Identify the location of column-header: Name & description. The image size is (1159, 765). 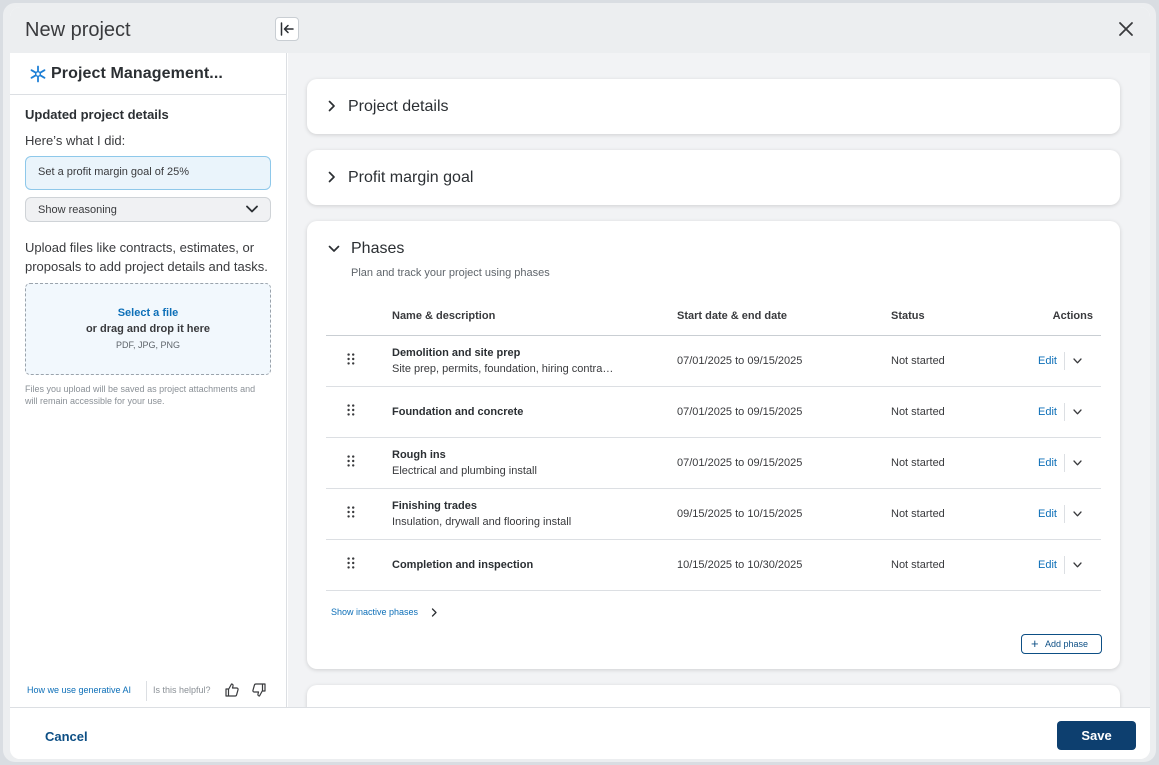
(534, 316).